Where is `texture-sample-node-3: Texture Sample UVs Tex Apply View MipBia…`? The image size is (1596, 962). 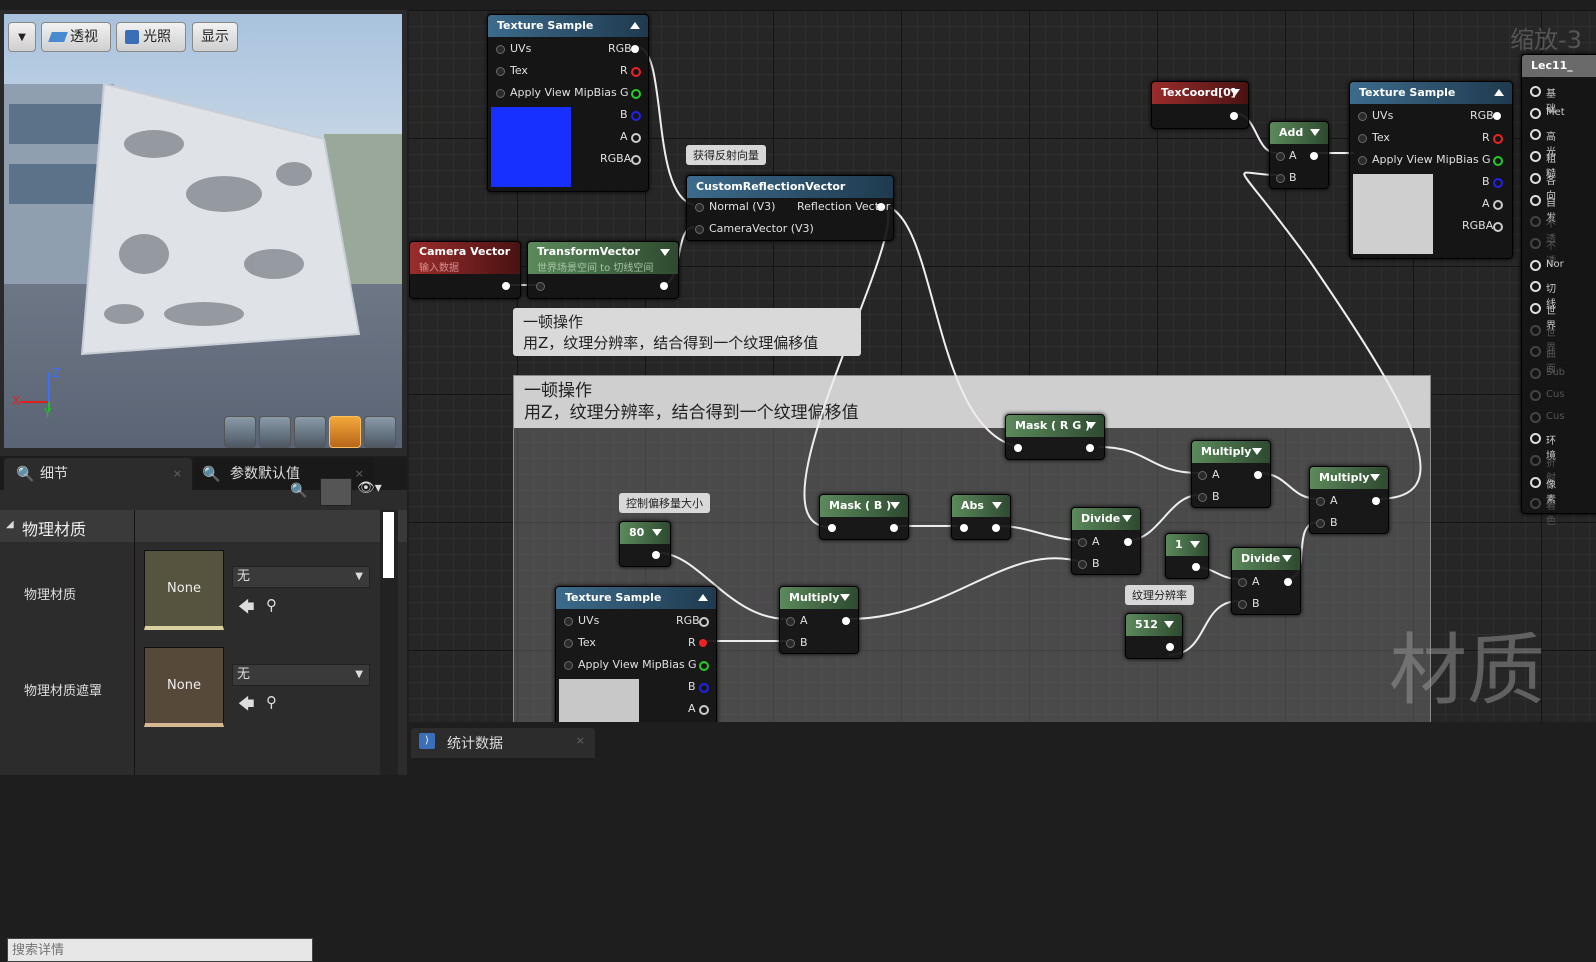
texture-sample-node-3: Texture Sample UVs Tex Apply View MipBia… is located at coordinates (636, 654).